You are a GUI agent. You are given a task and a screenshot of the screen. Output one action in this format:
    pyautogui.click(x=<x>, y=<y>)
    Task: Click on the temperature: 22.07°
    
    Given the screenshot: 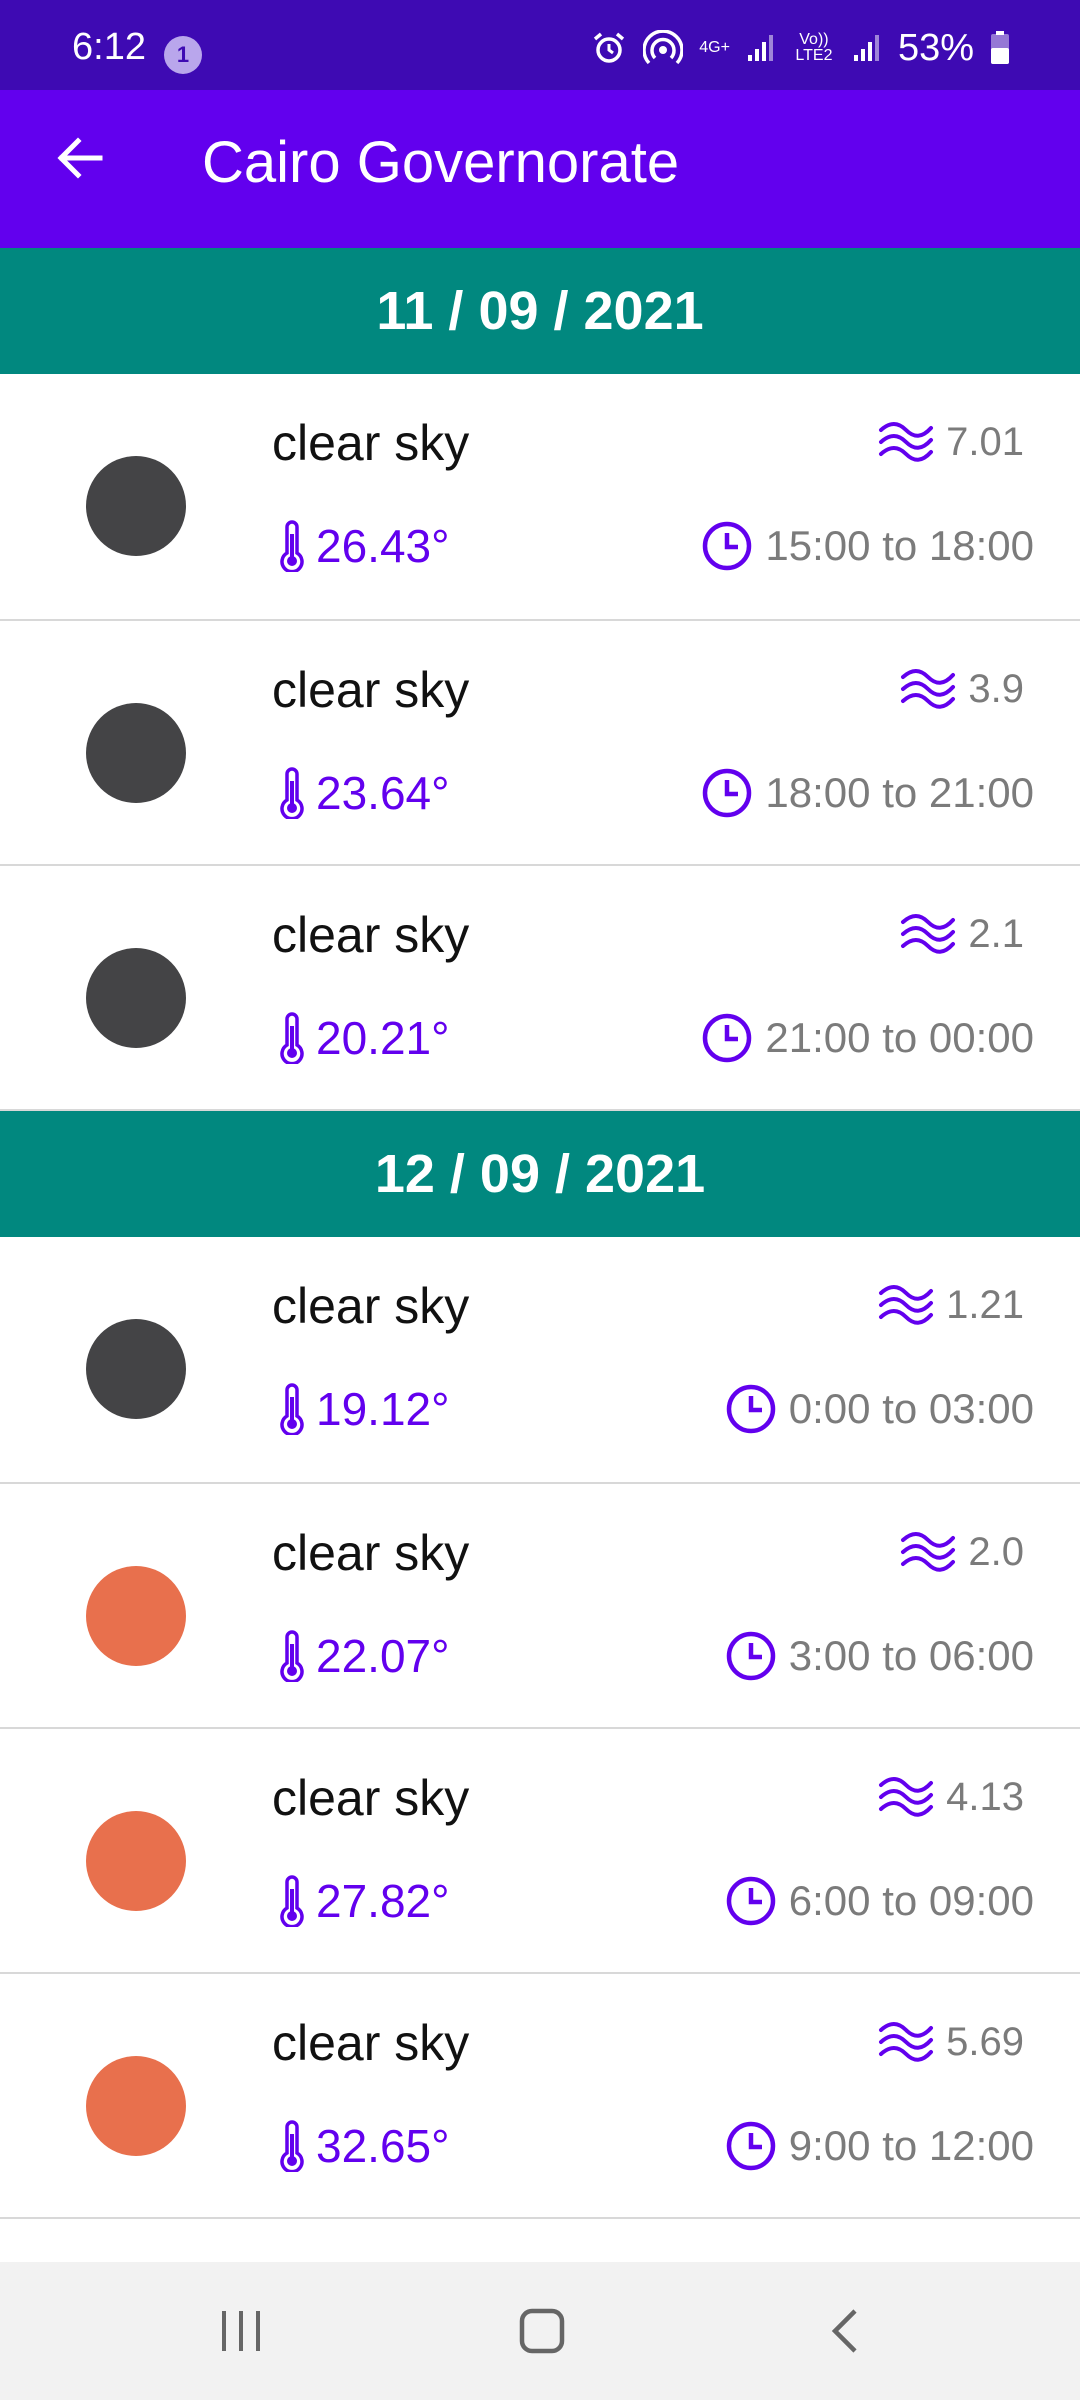 What is the action you would take?
    pyautogui.click(x=364, y=1656)
    